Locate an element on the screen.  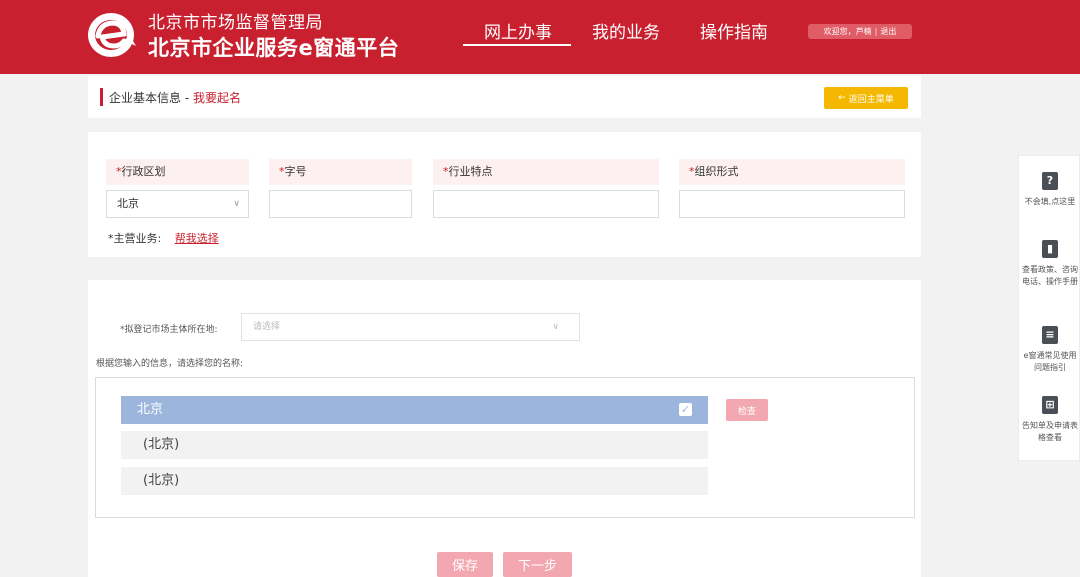
main-business-row: *主营业务: 帮我选择 is located at coordinates (163, 238).